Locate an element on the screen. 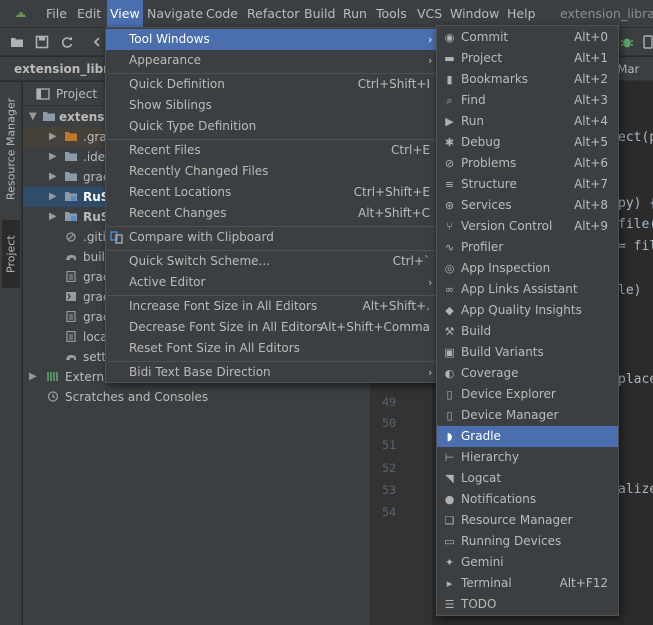  menu-item-shortcut: Ctrl+` is located at coordinates (411, 261).